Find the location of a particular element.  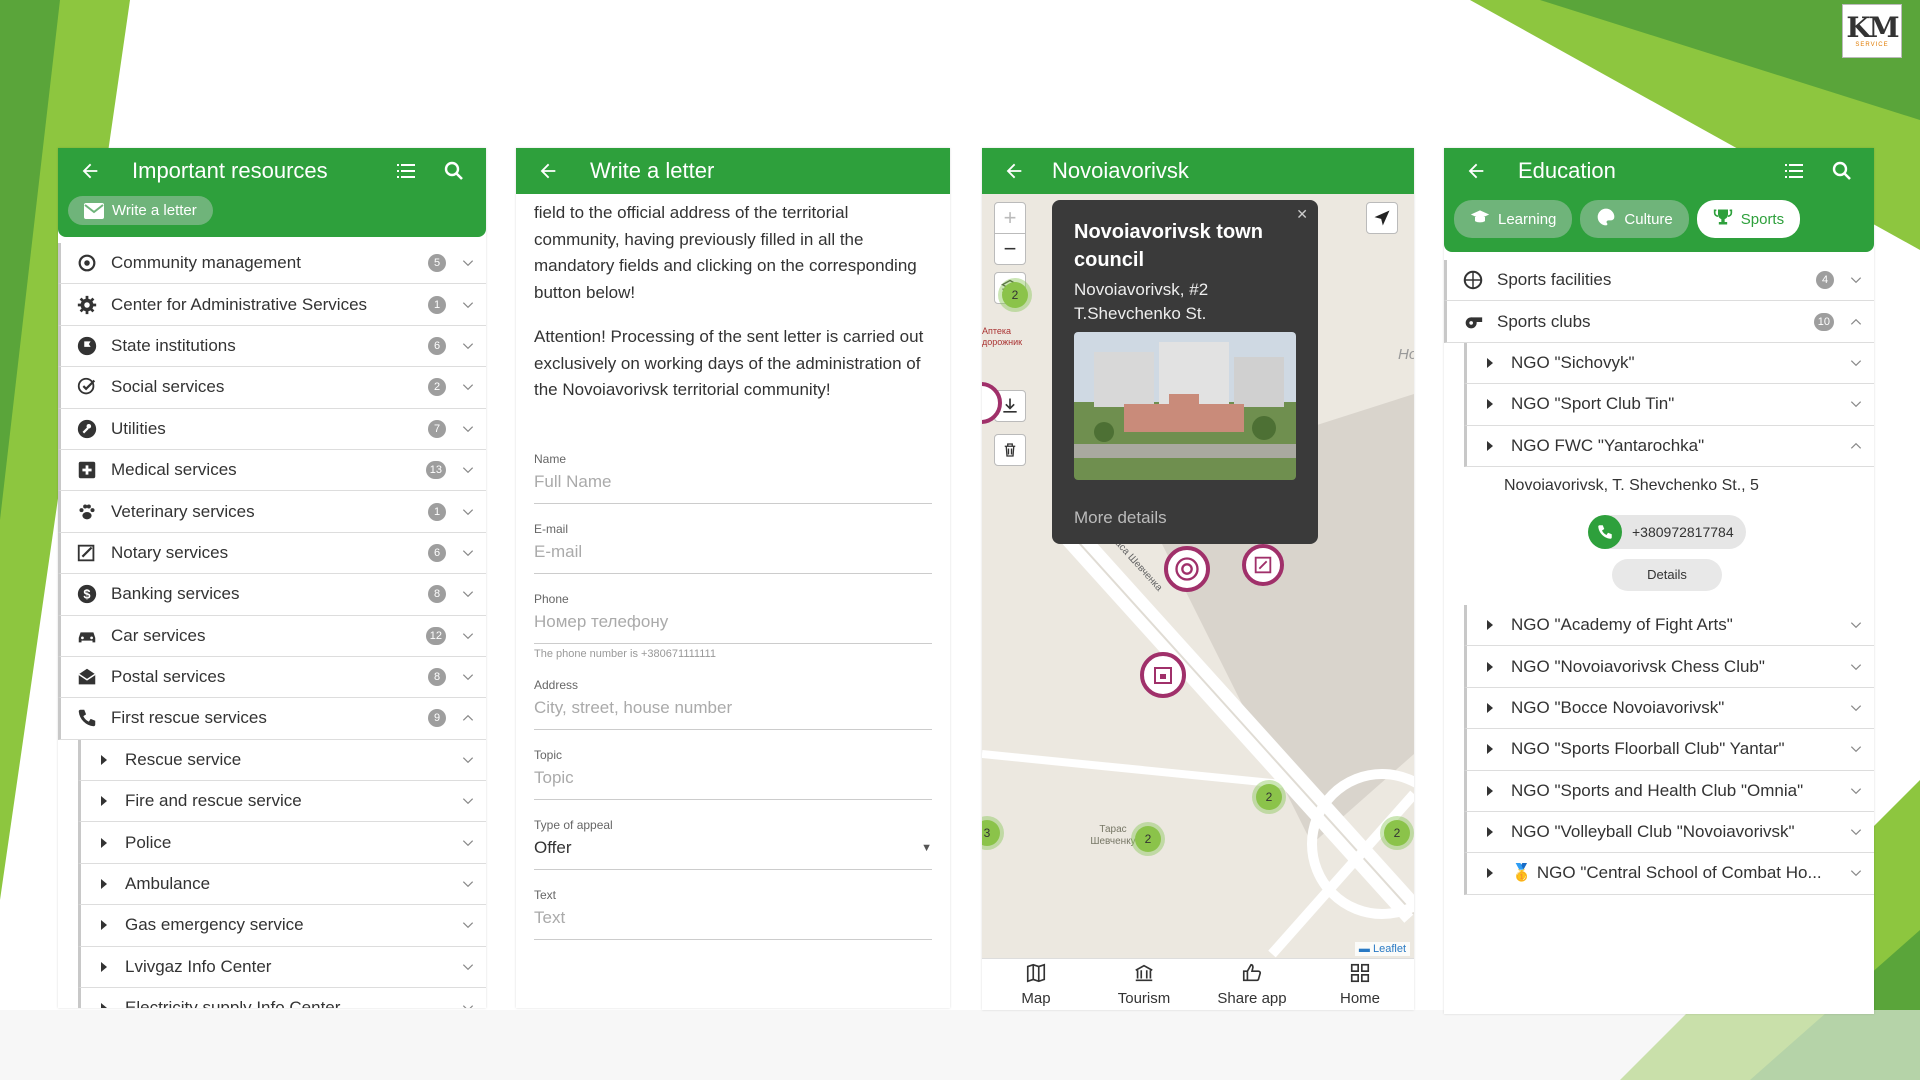

club-item: NGO "Novoiavorivsk Chess Club" is located at coordinates (1669, 667).